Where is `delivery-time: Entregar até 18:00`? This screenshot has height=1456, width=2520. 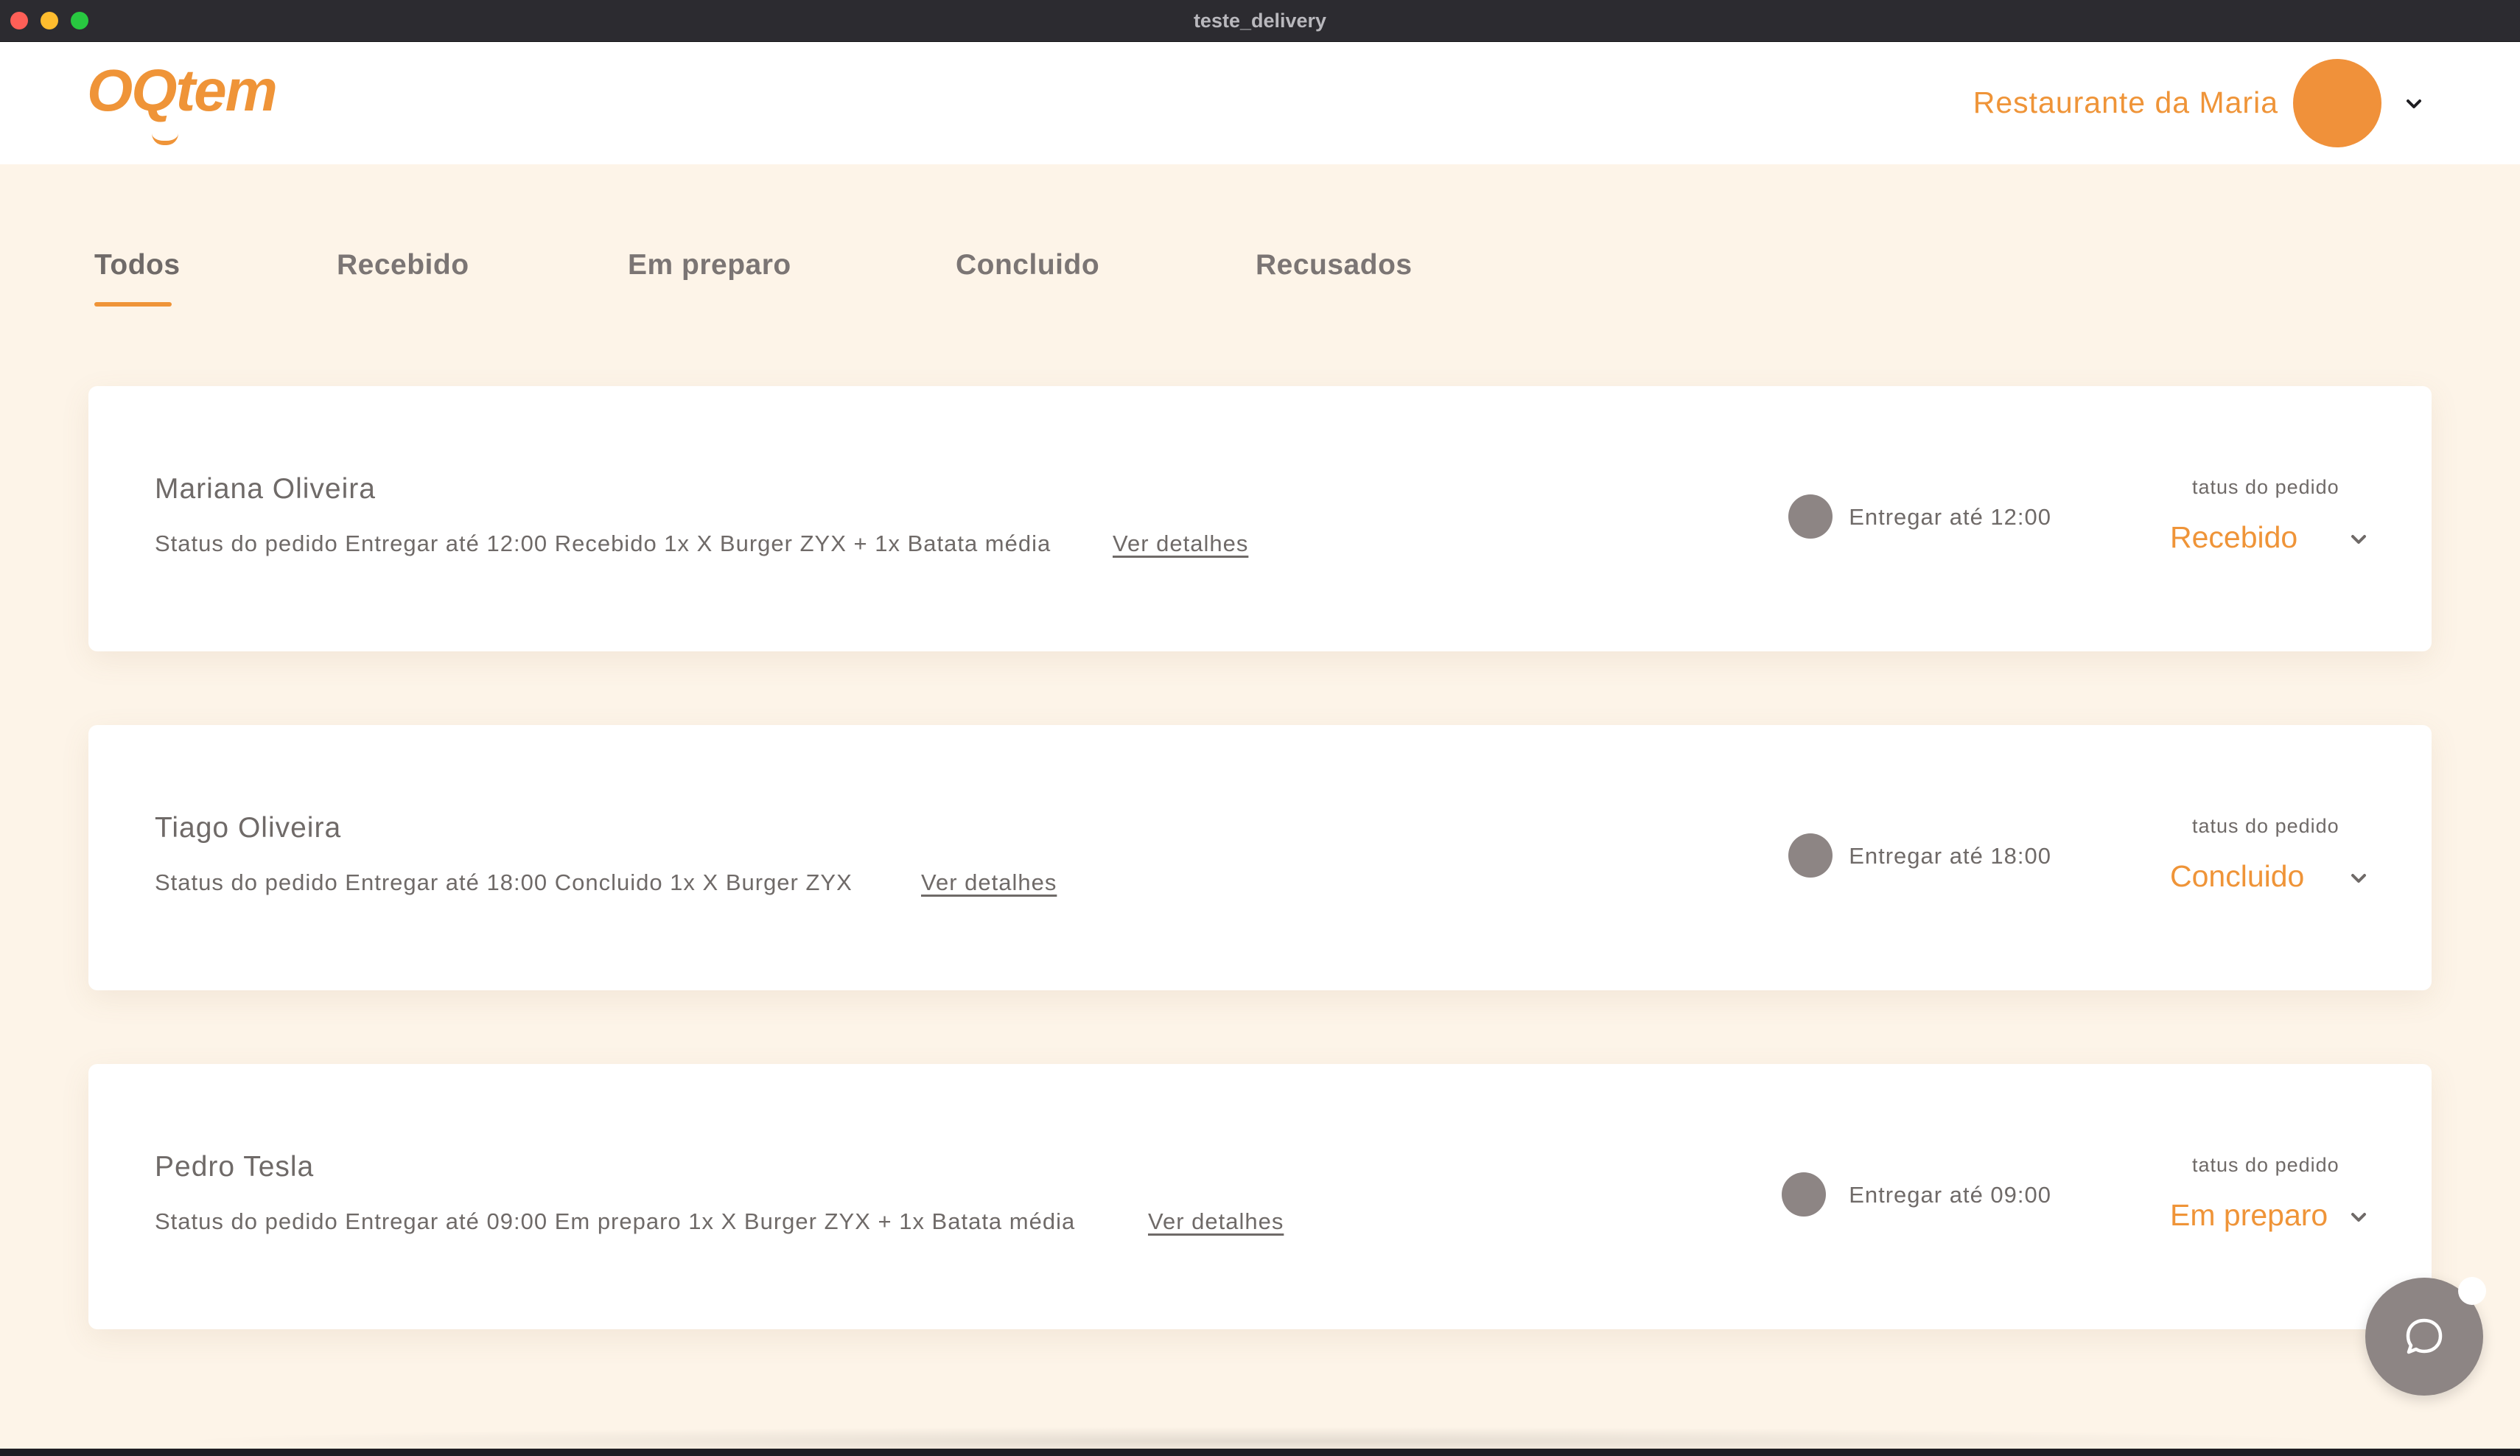
delivery-time: Entregar até 18:00 is located at coordinates (1950, 856).